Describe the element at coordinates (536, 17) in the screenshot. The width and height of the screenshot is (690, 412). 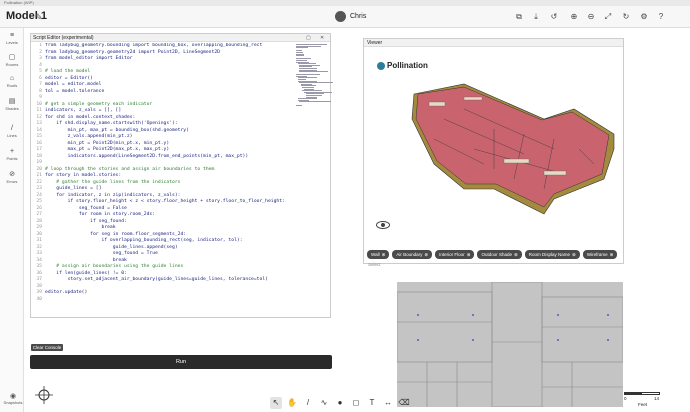
I see `download-icon: ⤓` at that location.